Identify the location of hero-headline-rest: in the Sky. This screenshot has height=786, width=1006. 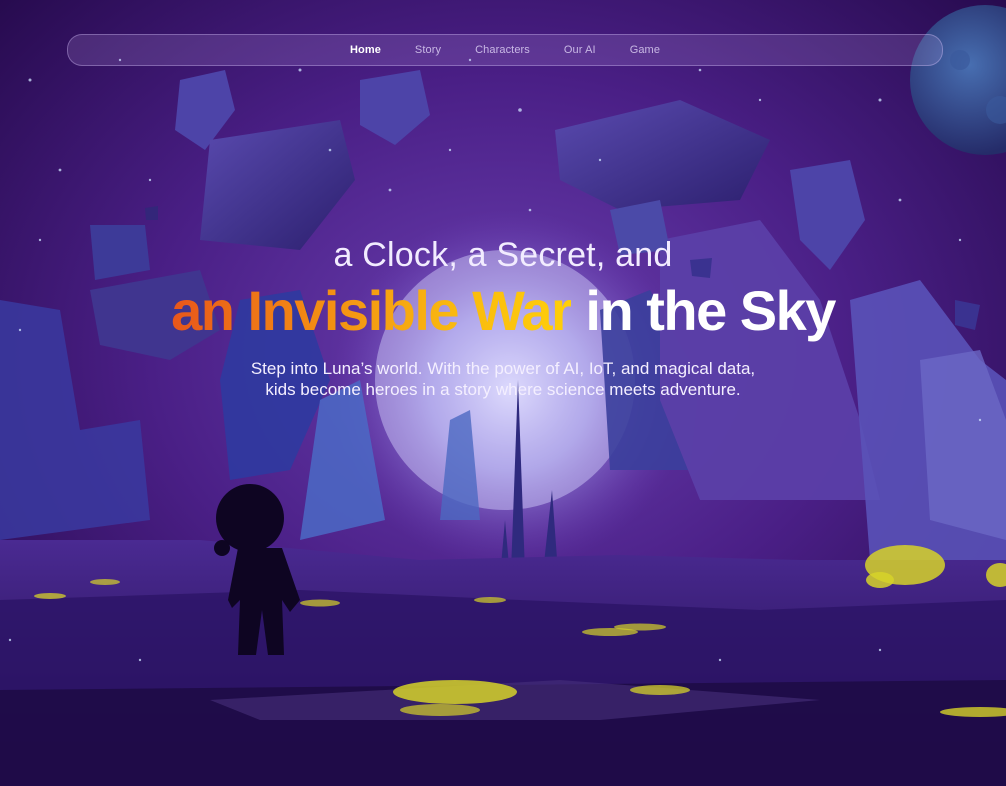
(703, 310).